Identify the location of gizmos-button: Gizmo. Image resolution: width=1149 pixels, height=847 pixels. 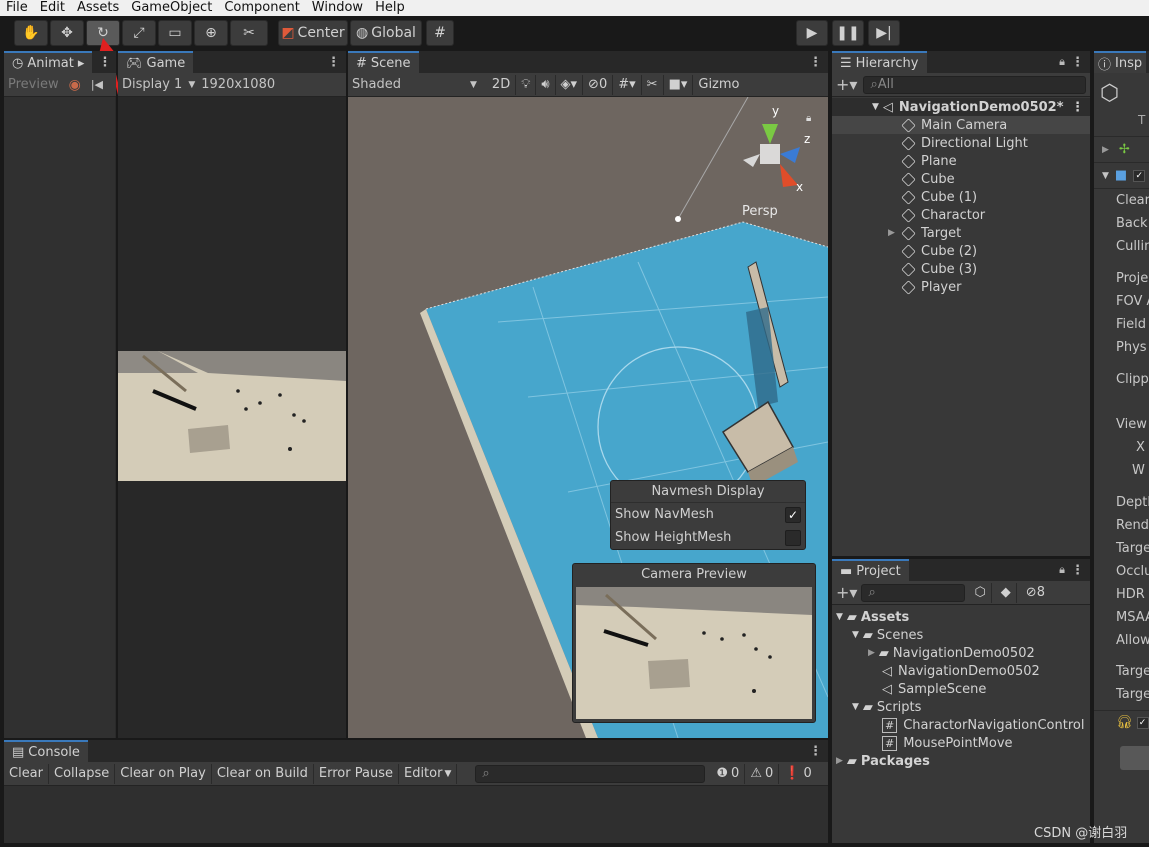
(718, 85).